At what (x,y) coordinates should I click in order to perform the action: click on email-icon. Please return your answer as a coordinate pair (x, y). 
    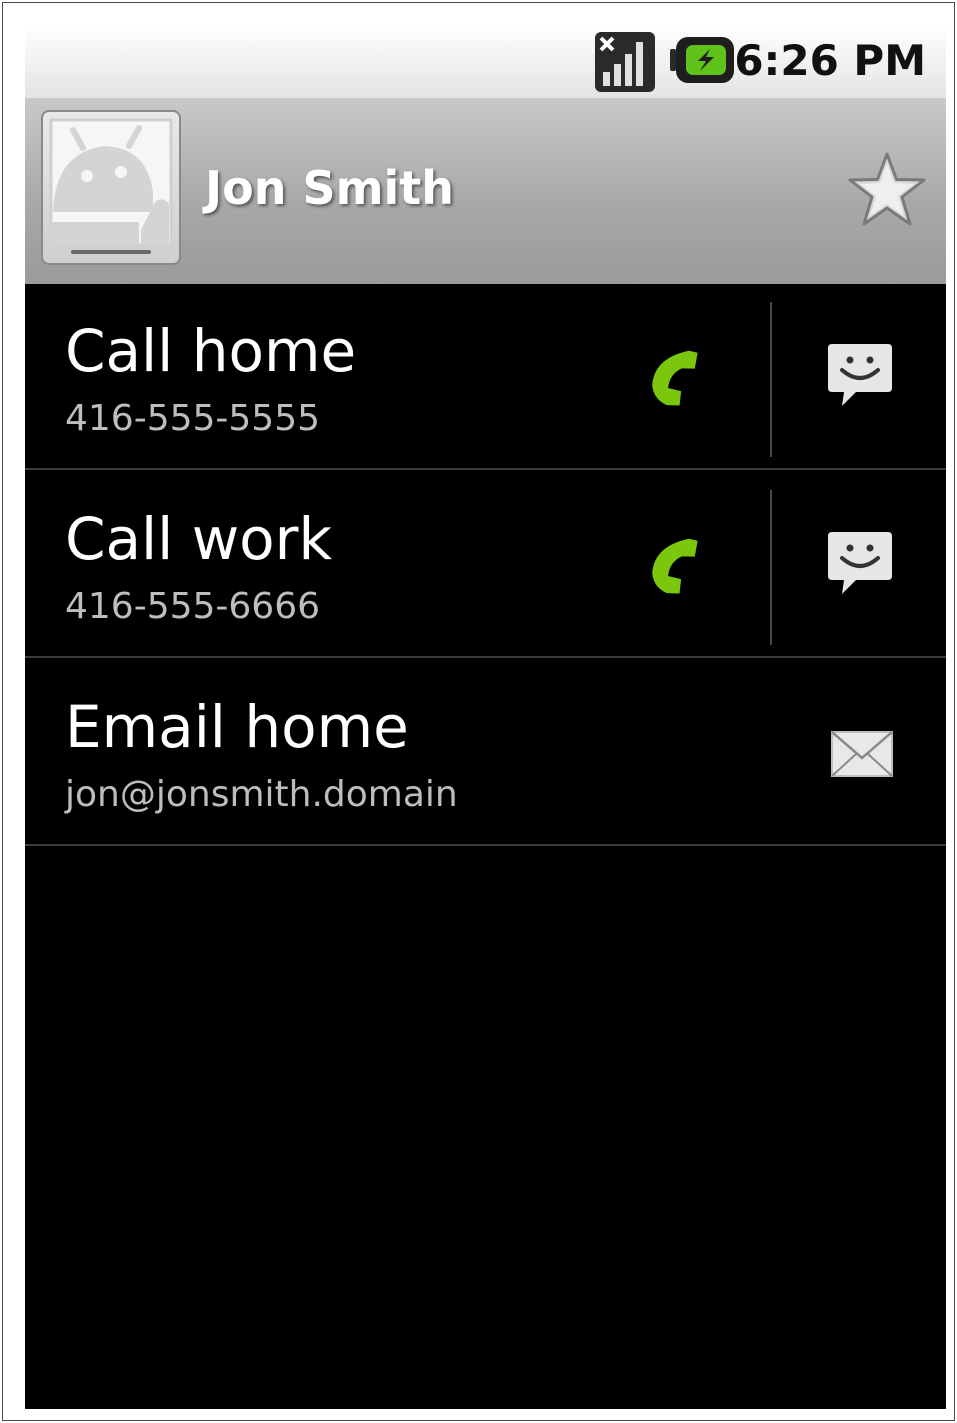
    Looking at the image, I should click on (862, 754).